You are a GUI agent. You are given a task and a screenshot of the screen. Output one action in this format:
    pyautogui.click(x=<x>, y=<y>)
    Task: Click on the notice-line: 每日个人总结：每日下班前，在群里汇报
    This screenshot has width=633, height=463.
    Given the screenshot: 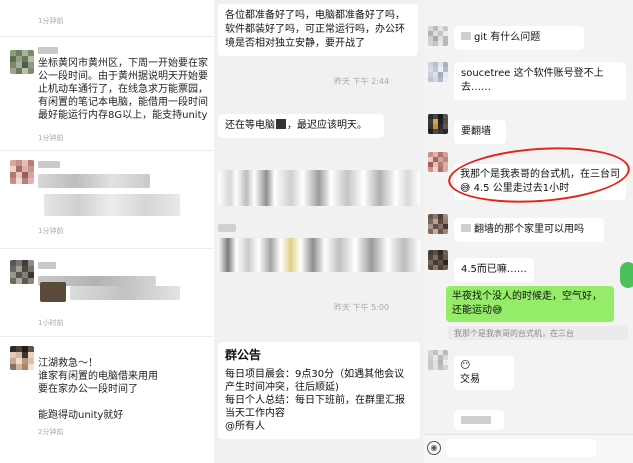 What is the action you would take?
    pyautogui.click(x=315, y=400)
    